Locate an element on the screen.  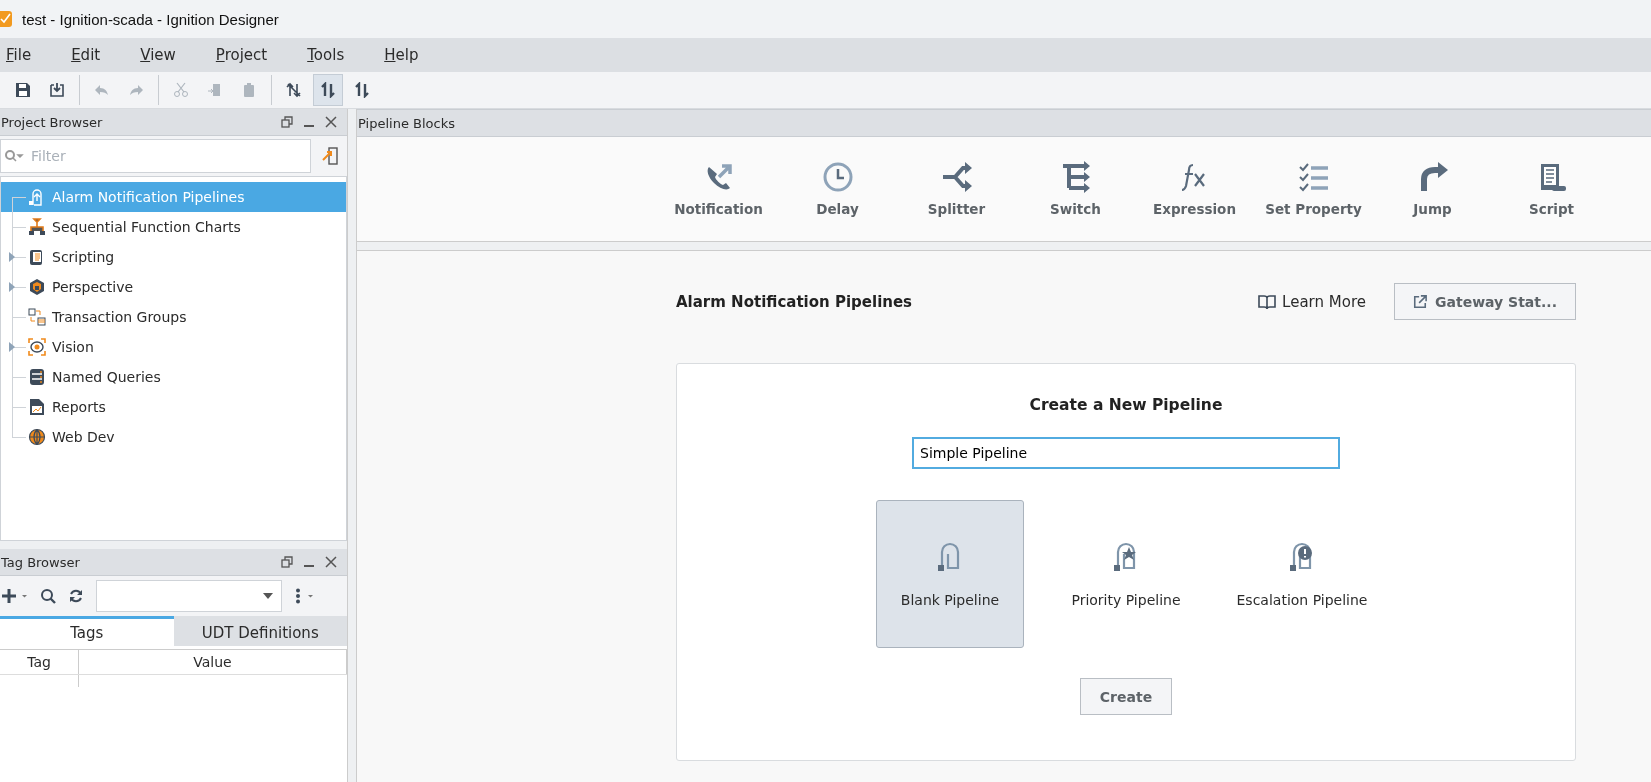
redo-icon is located at coordinates (136, 90).